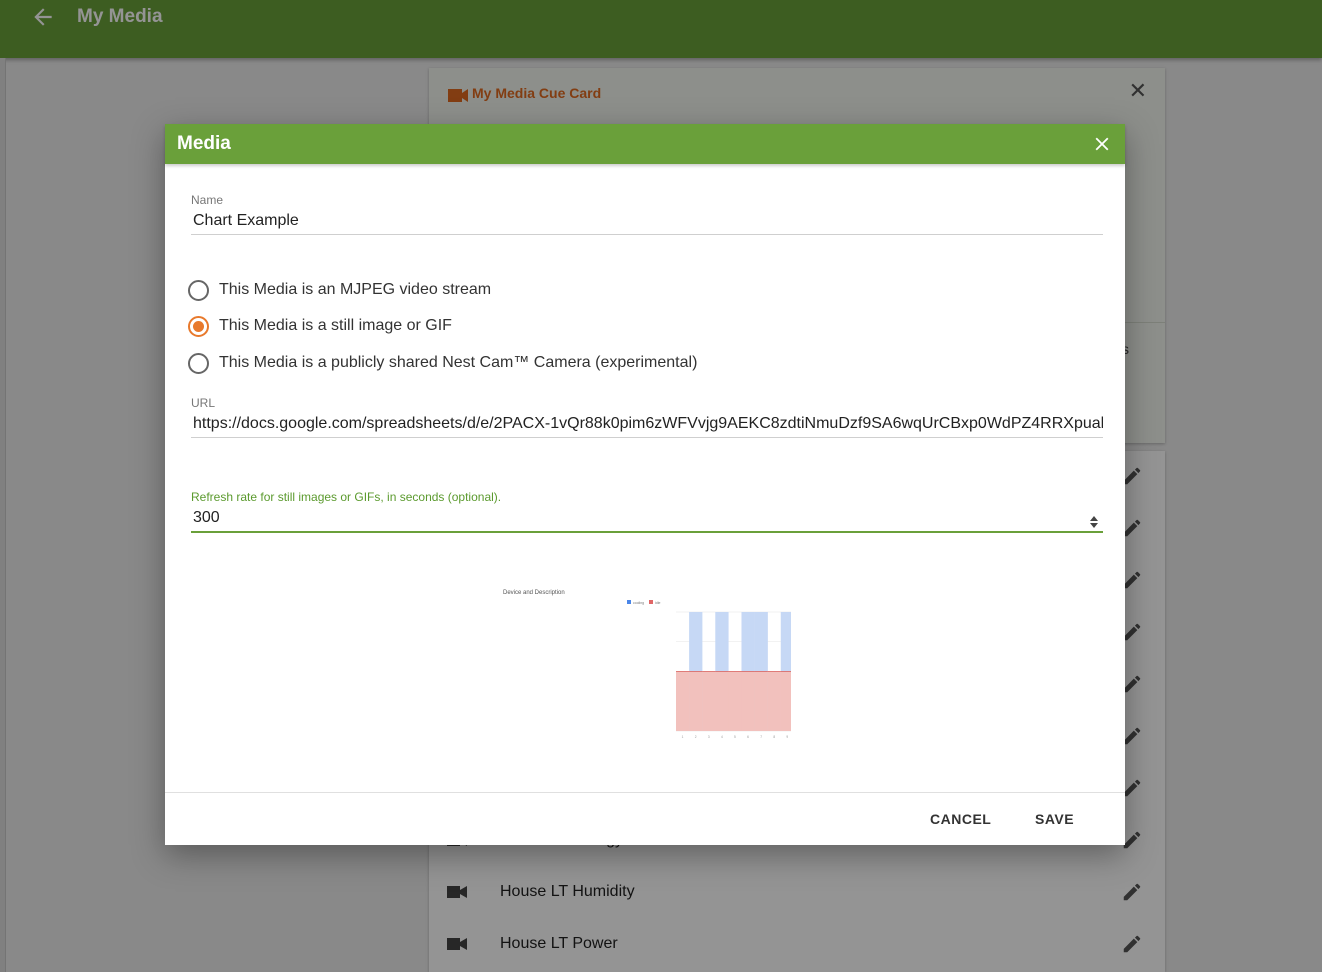 The image size is (1322, 972). Describe the element at coordinates (198, 363) in the screenshot. I see `radio-button-nest-cam` at that location.